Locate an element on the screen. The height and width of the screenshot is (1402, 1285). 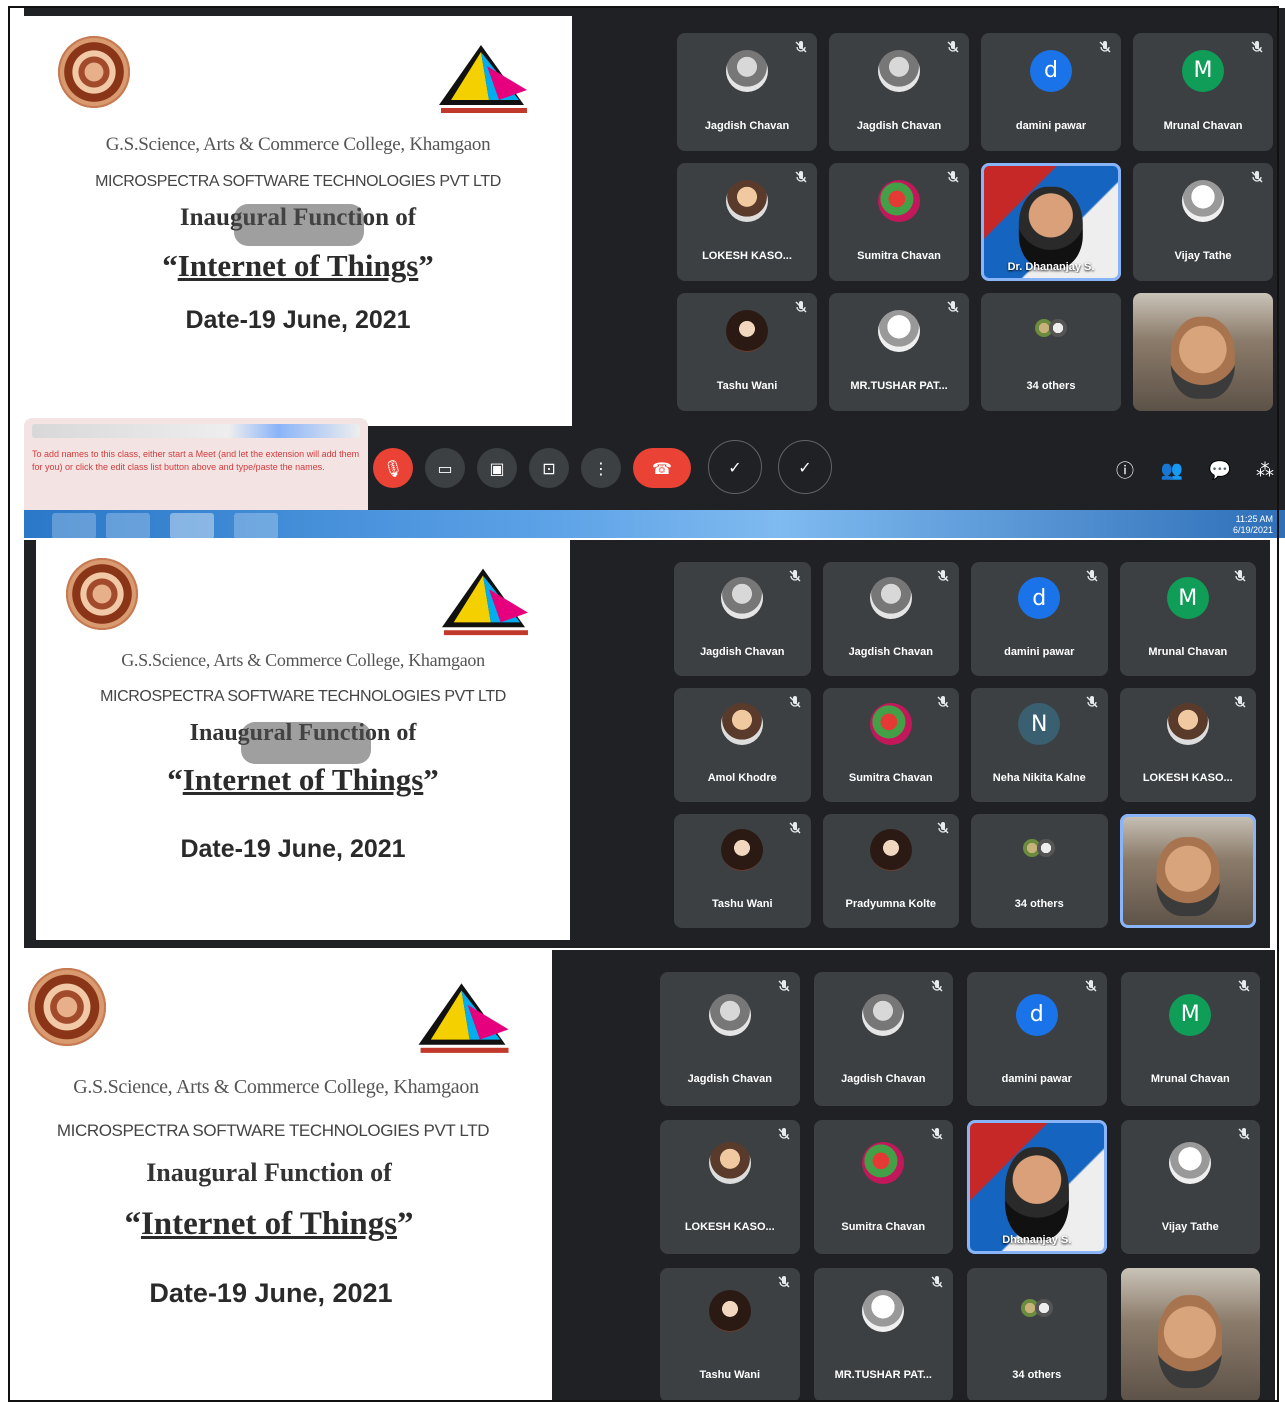
participant-video is located at coordinates (1188, 876).